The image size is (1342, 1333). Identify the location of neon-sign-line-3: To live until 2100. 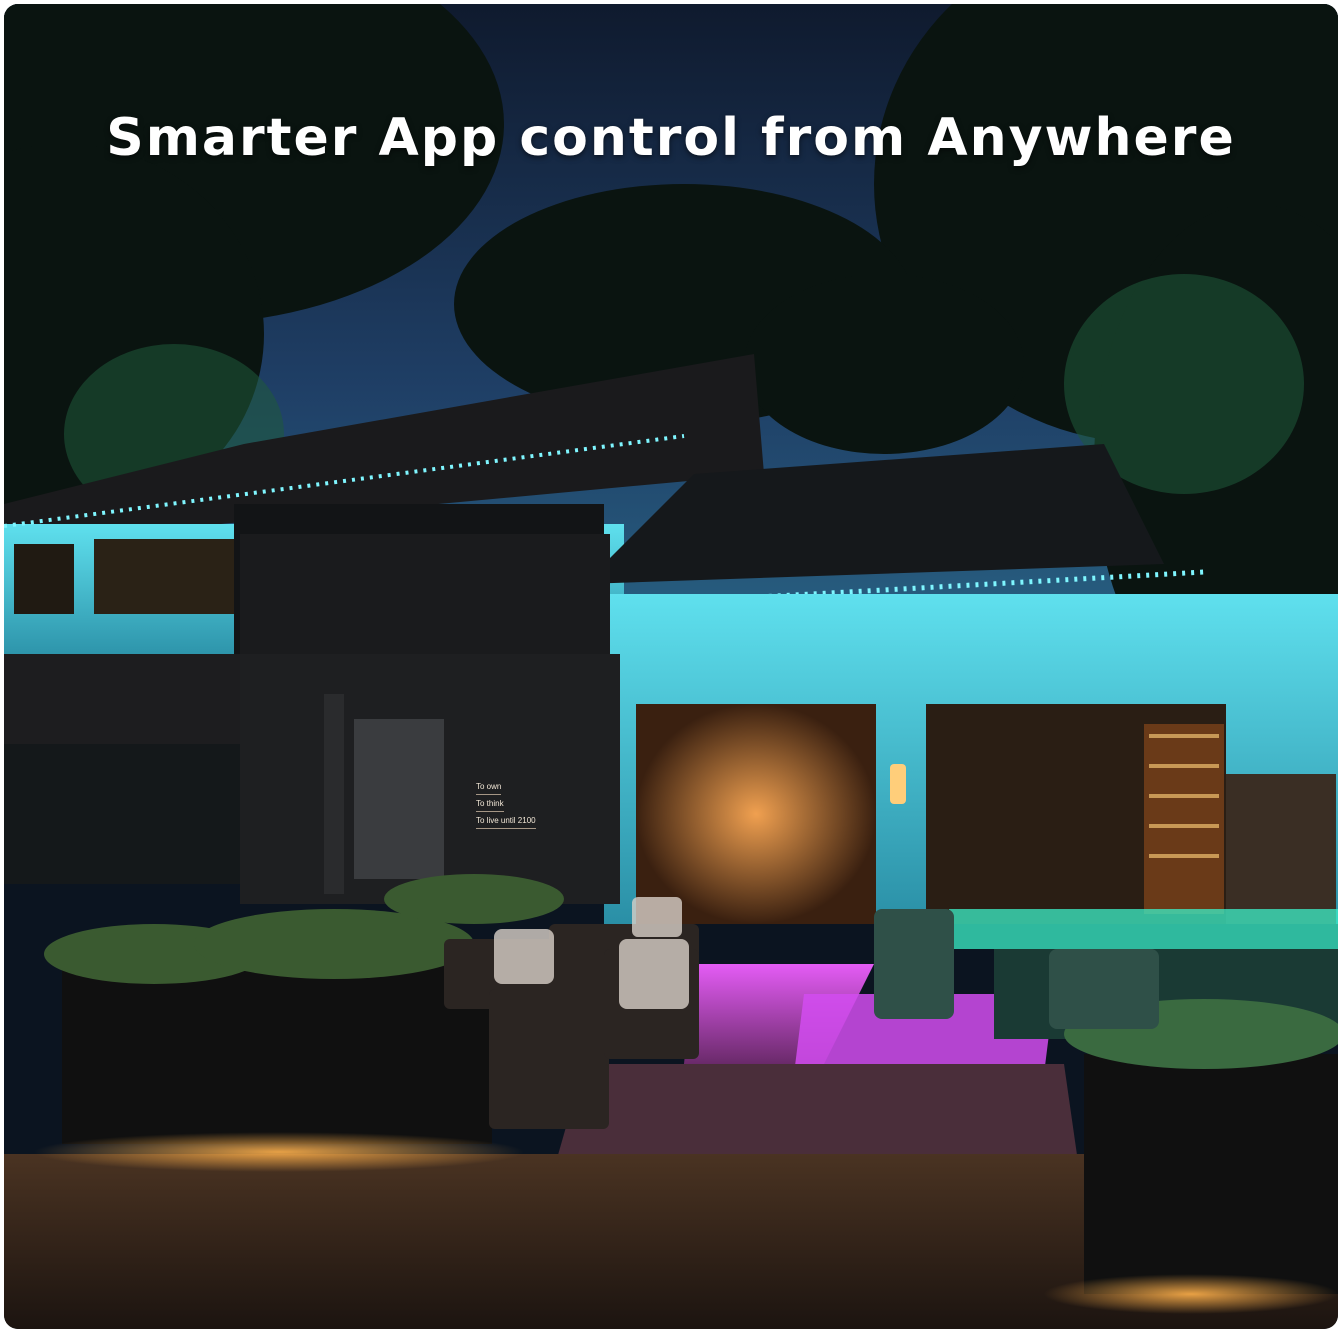
(506, 821).